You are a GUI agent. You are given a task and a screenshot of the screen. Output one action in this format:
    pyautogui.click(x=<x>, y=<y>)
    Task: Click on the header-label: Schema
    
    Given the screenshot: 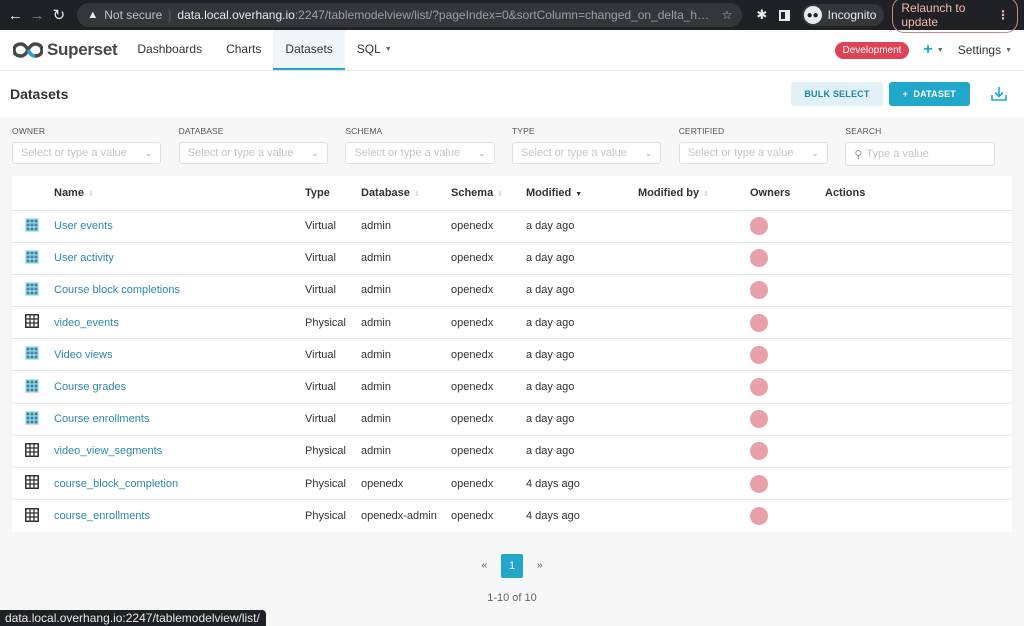 What is the action you would take?
    pyautogui.click(x=472, y=192)
    